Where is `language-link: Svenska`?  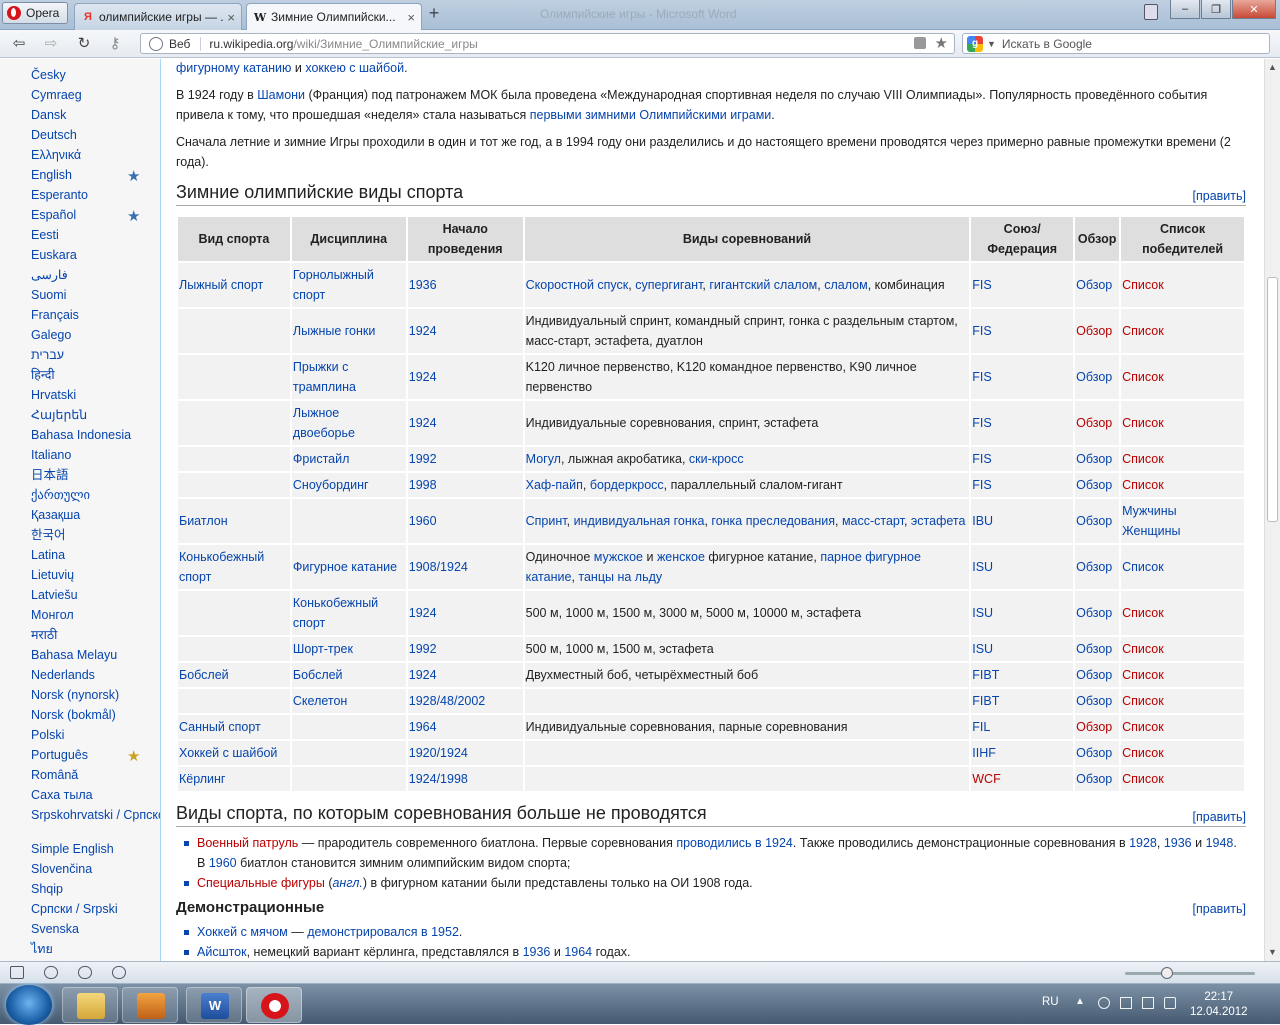
language-link: Svenska is located at coordinates (95, 929).